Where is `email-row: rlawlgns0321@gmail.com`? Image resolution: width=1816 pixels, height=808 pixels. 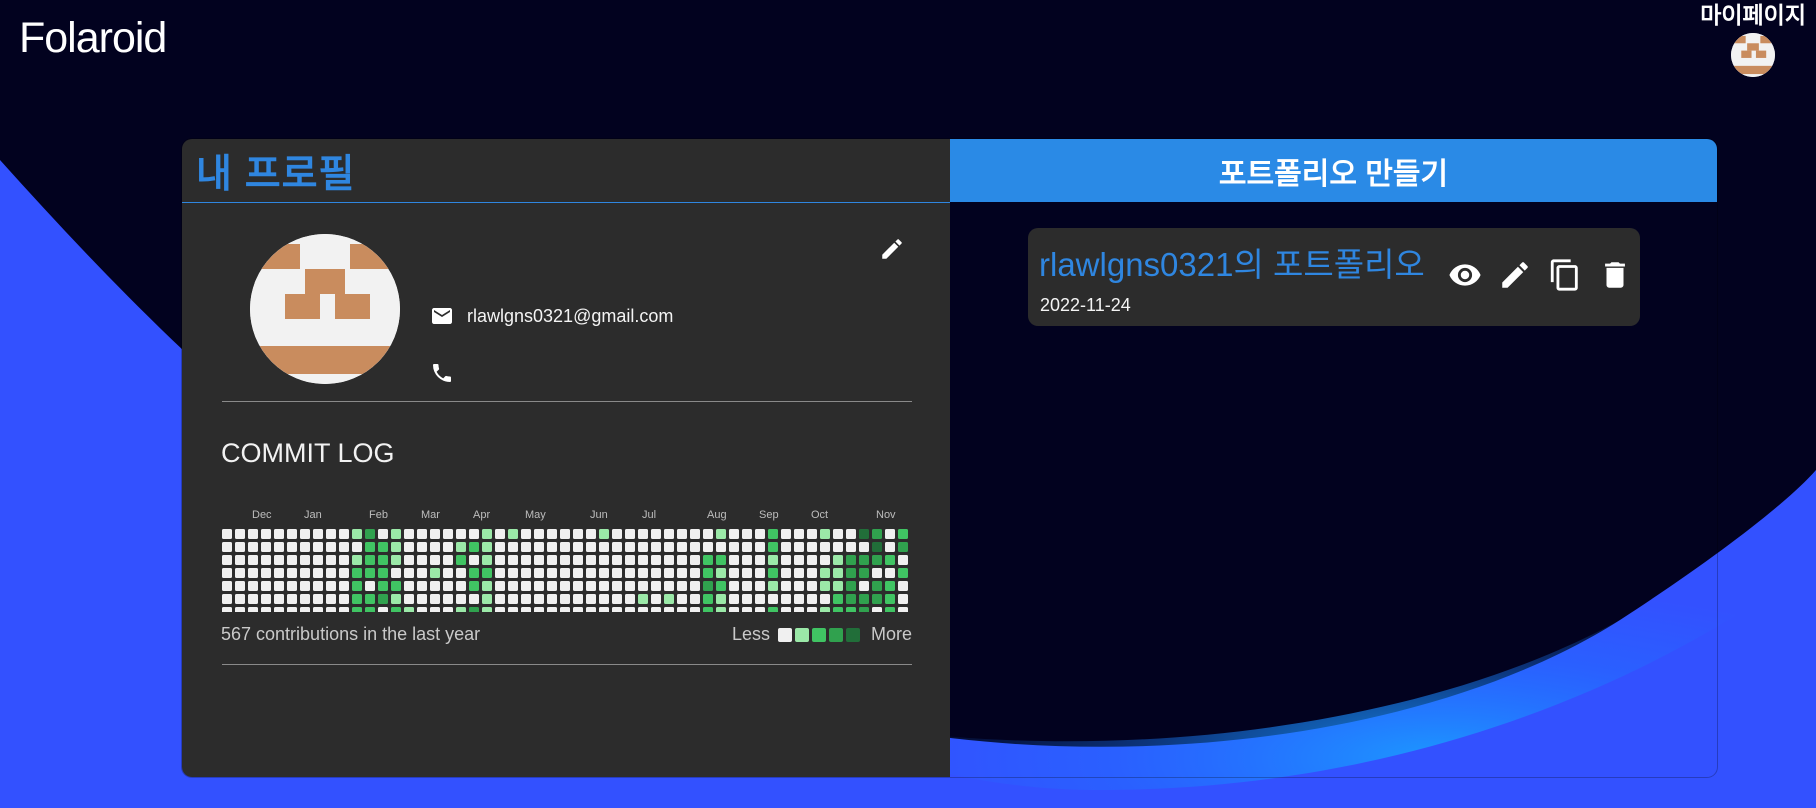 email-row: rlawlgns0321@gmail.com is located at coordinates (551, 316).